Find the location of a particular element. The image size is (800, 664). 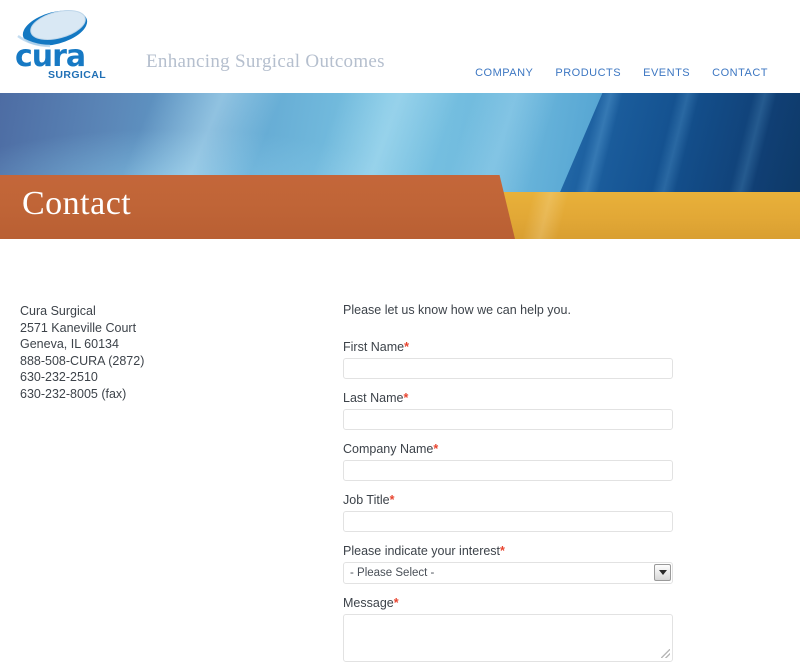

label-message: Message* is located at coordinates (509, 603).